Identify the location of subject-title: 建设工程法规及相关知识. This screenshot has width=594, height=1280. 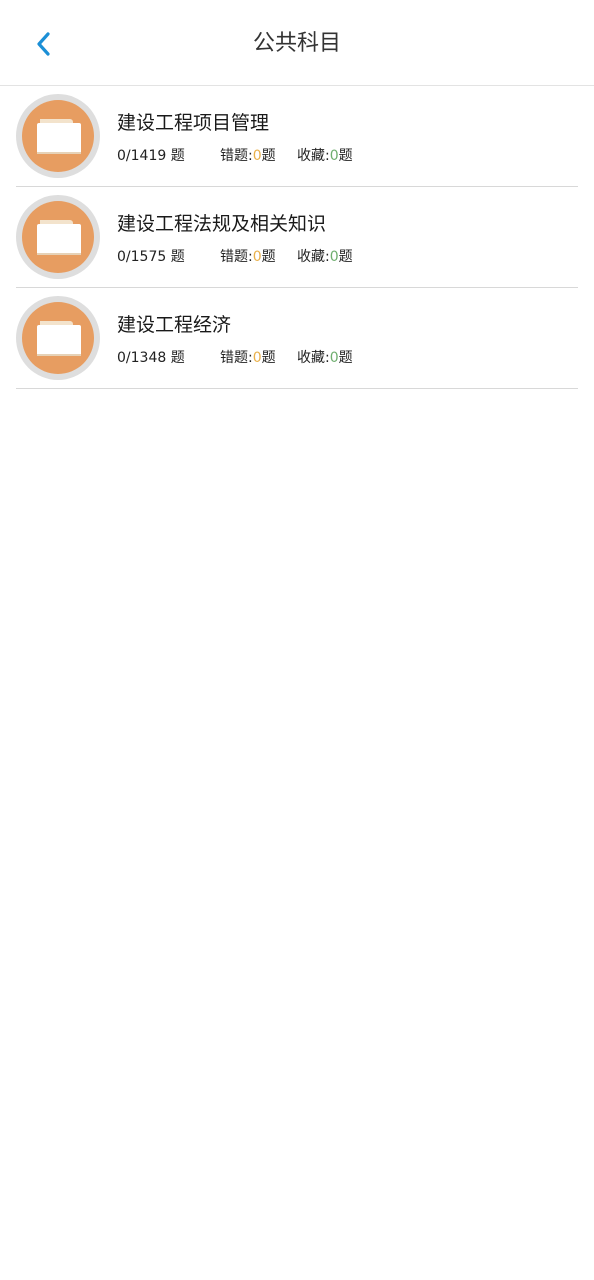
(222, 224).